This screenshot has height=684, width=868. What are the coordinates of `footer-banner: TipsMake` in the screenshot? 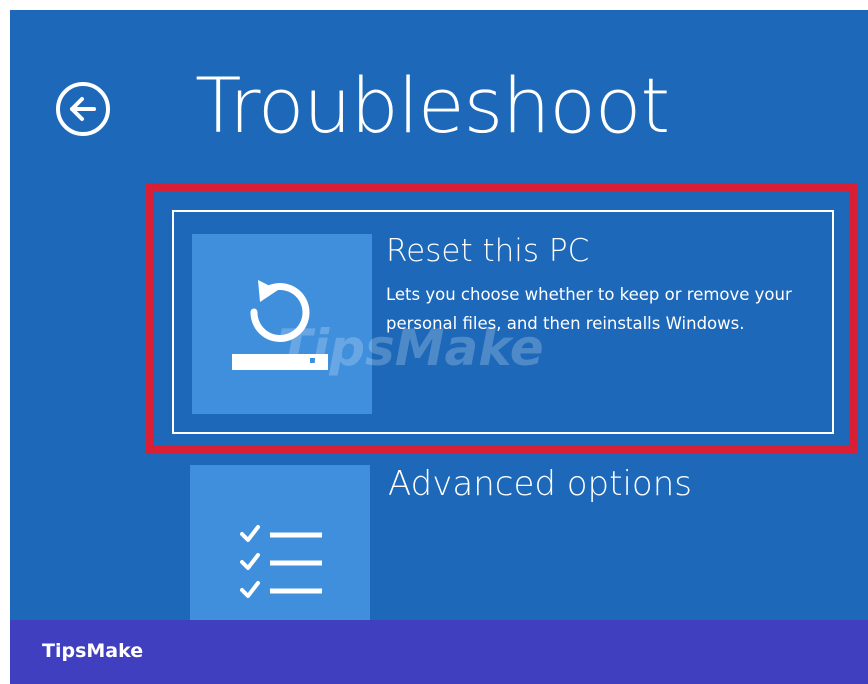 It's located at (439, 652).